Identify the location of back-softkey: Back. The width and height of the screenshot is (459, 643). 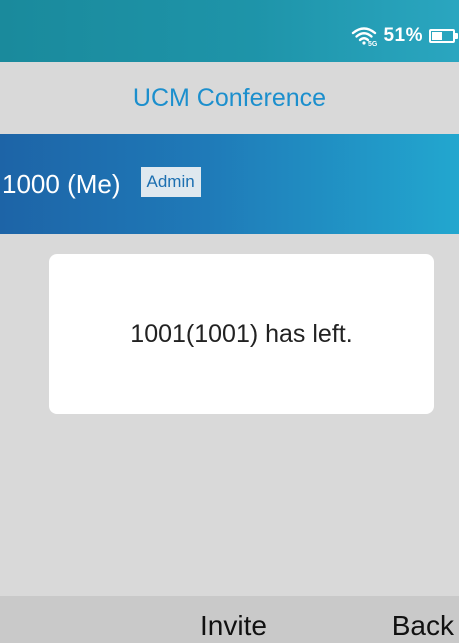
(423, 626).